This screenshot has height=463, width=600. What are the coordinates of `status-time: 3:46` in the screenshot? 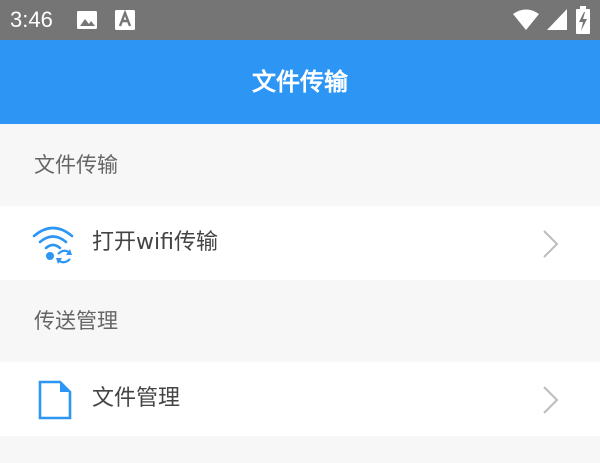 It's located at (31, 19).